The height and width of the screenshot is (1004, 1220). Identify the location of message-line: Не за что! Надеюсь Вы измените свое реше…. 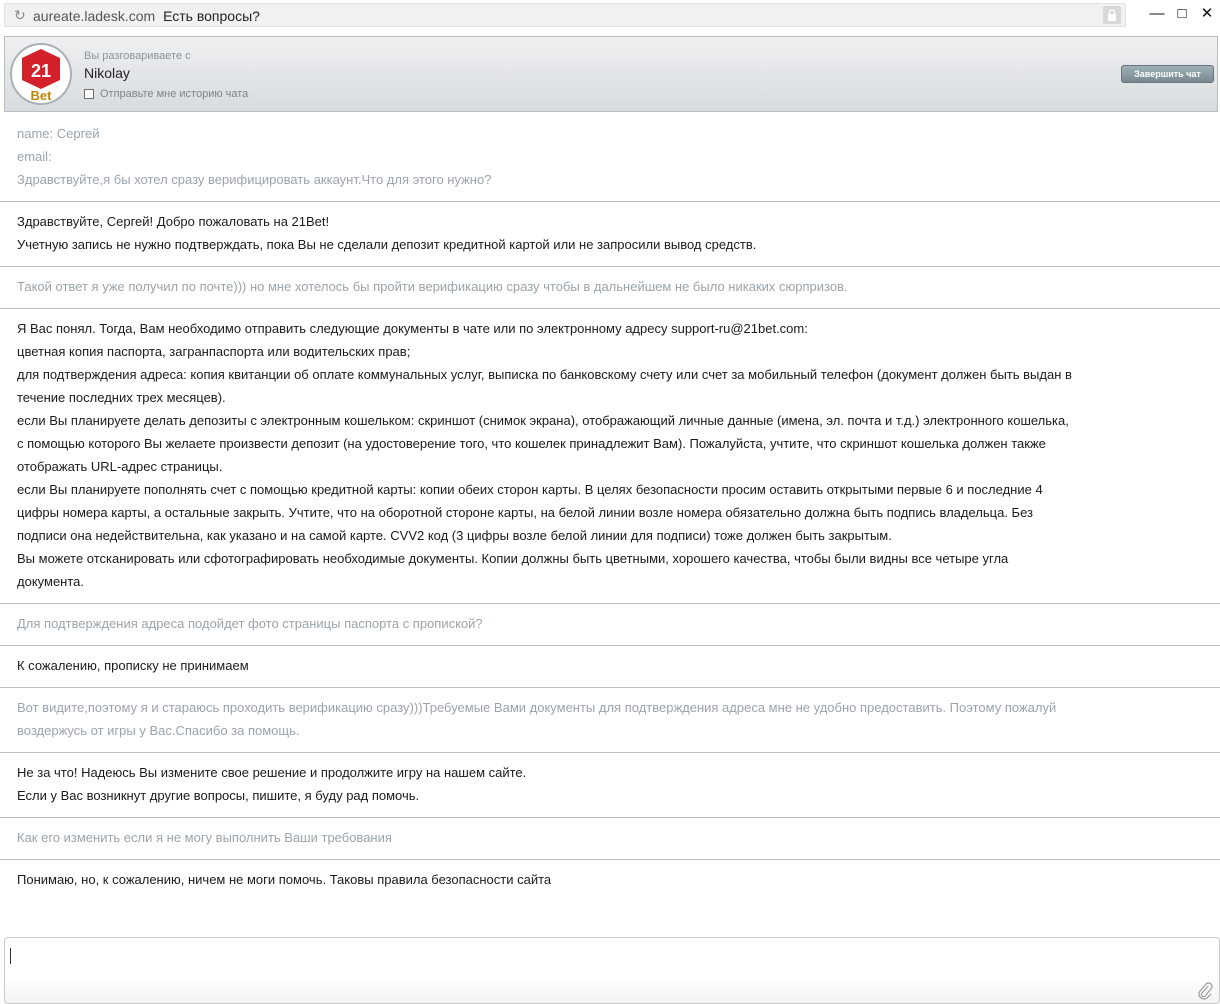
(272, 772).